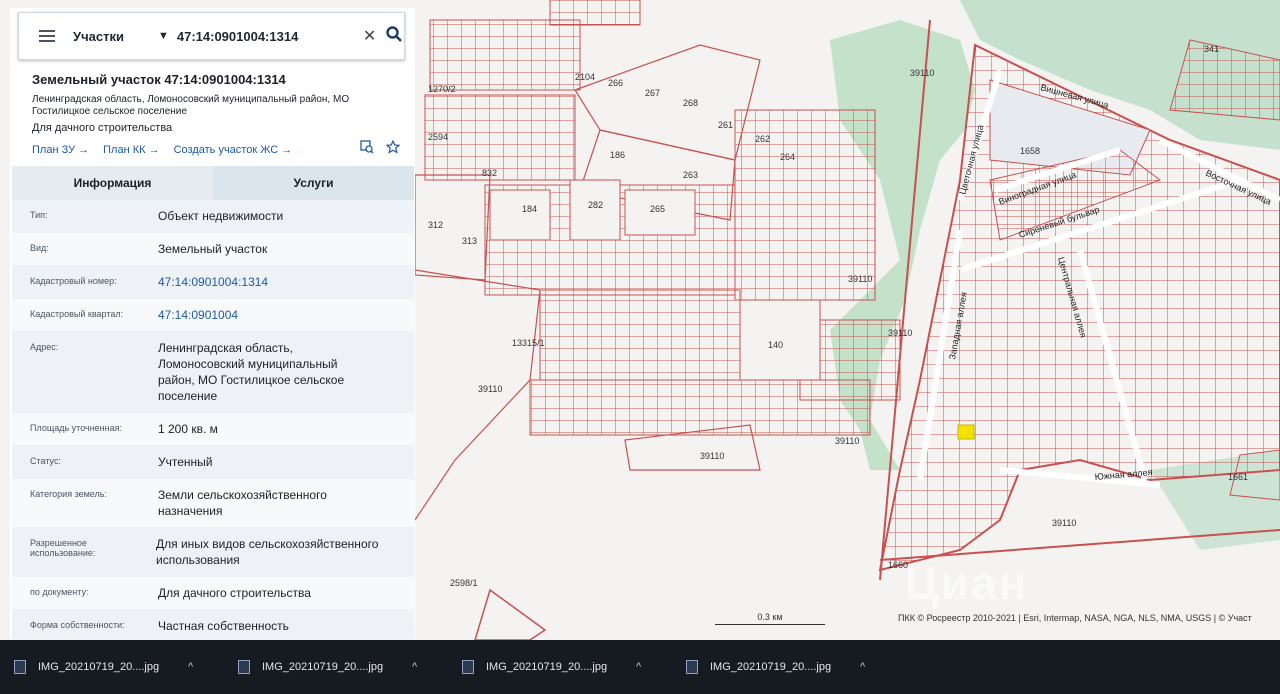  What do you see at coordinates (617, 155) in the screenshot?
I see `map-label: 186` at bounding box center [617, 155].